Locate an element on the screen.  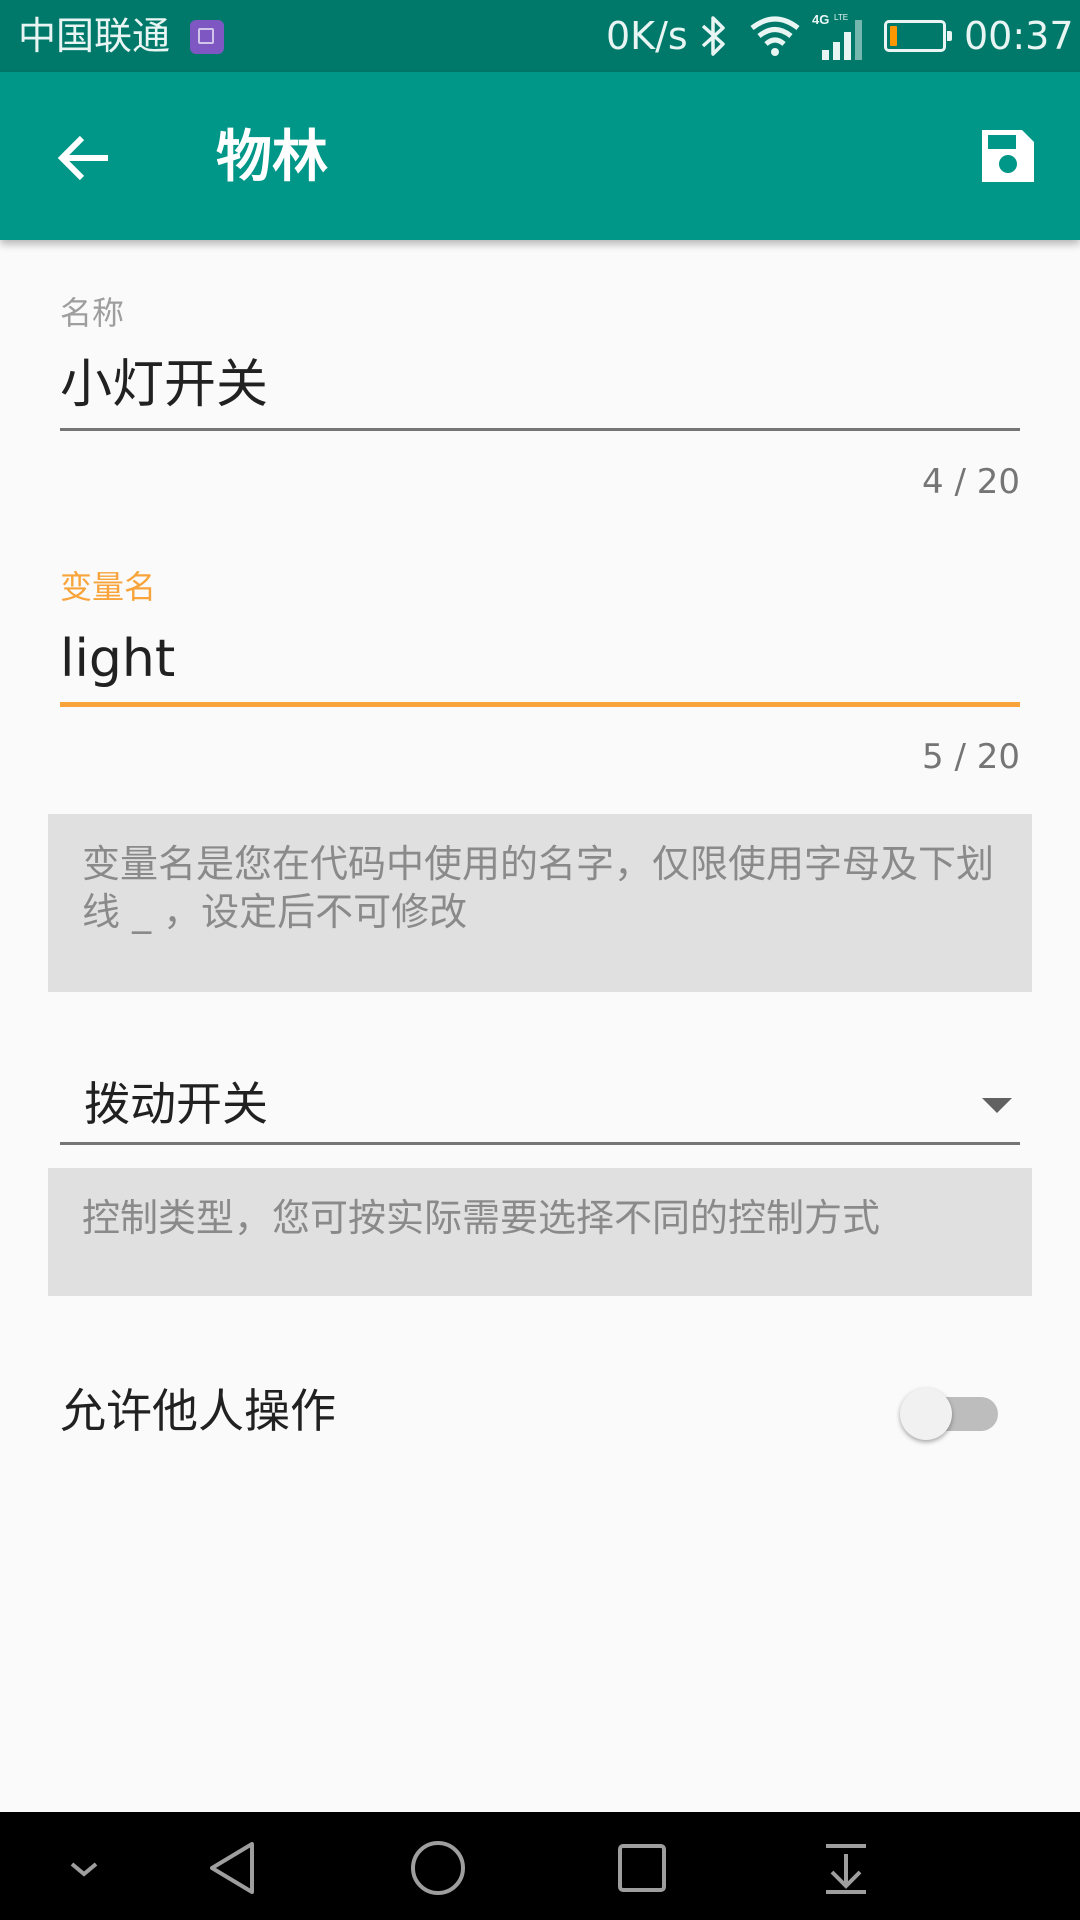
notification-pulldown-icon is located at coordinates (846, 1868).